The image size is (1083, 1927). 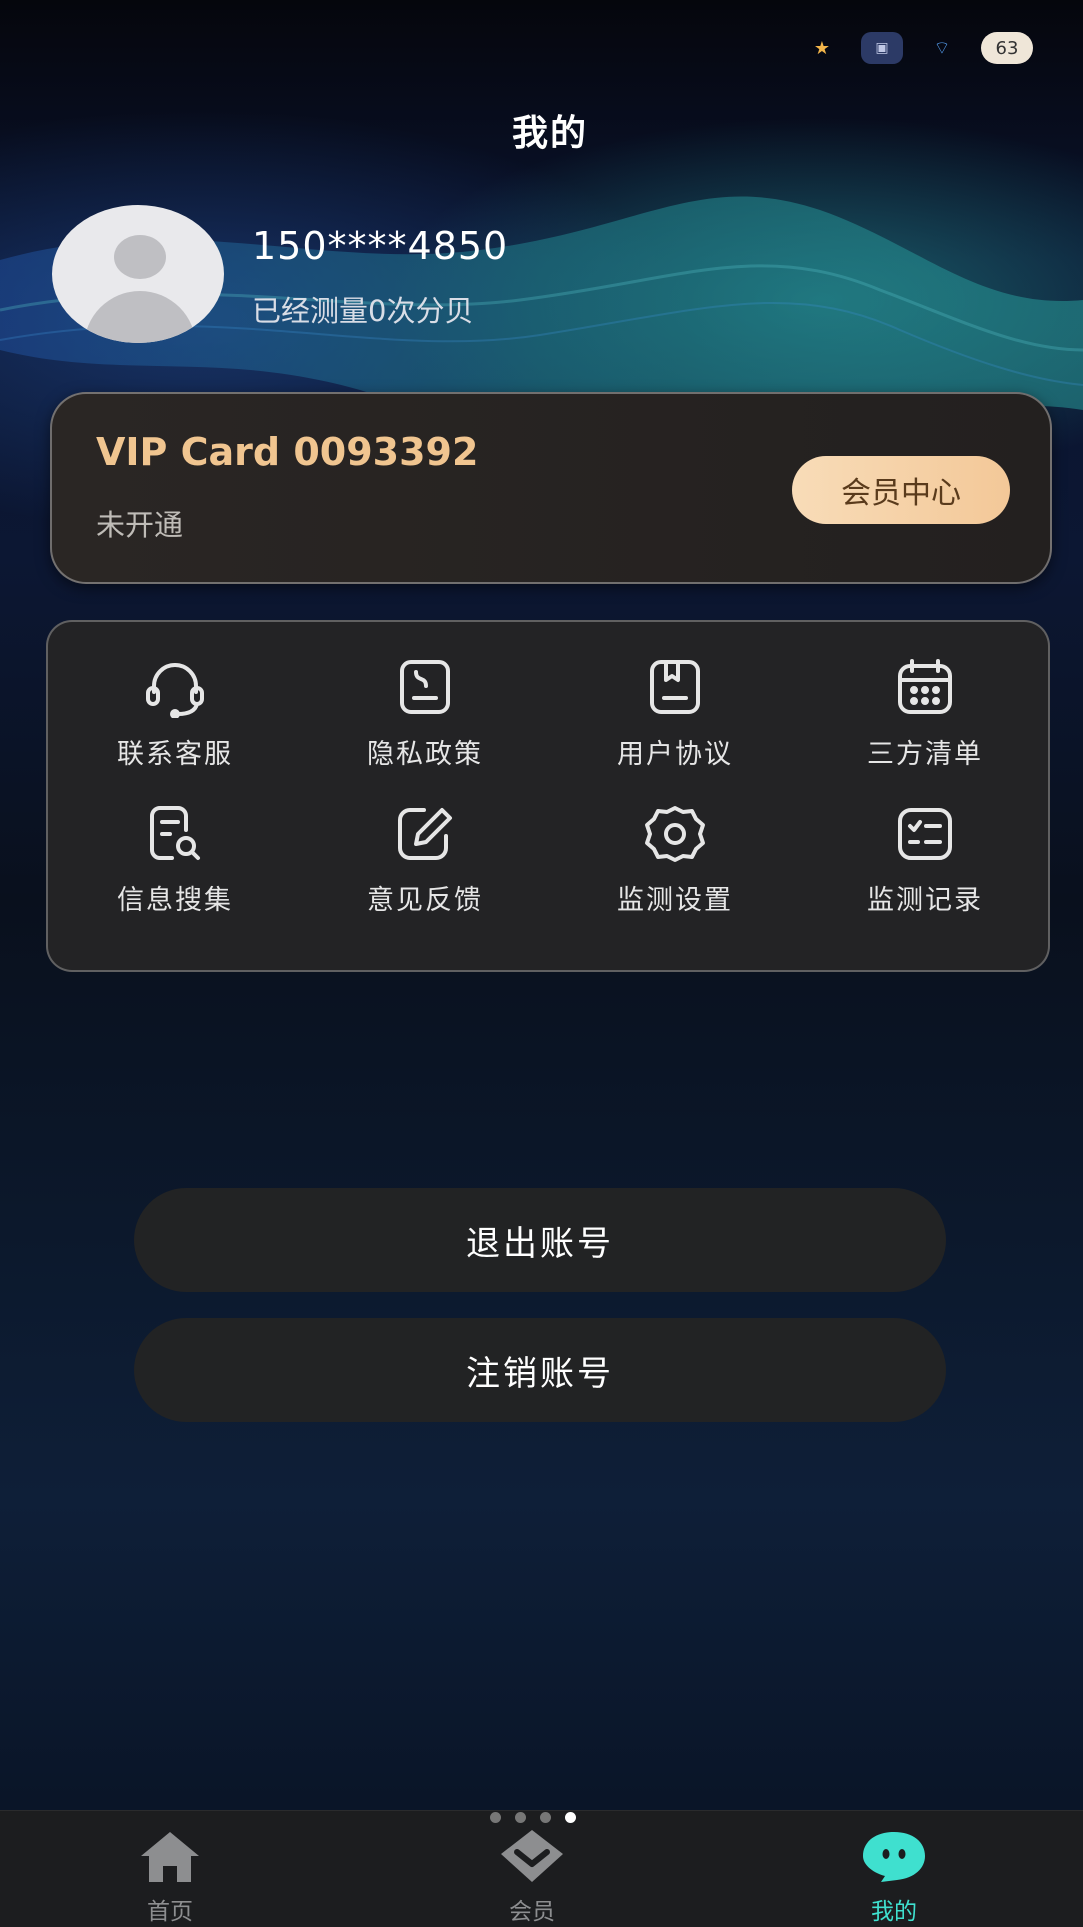 What do you see at coordinates (175, 833) in the screenshot?
I see `search-document-icon` at bounding box center [175, 833].